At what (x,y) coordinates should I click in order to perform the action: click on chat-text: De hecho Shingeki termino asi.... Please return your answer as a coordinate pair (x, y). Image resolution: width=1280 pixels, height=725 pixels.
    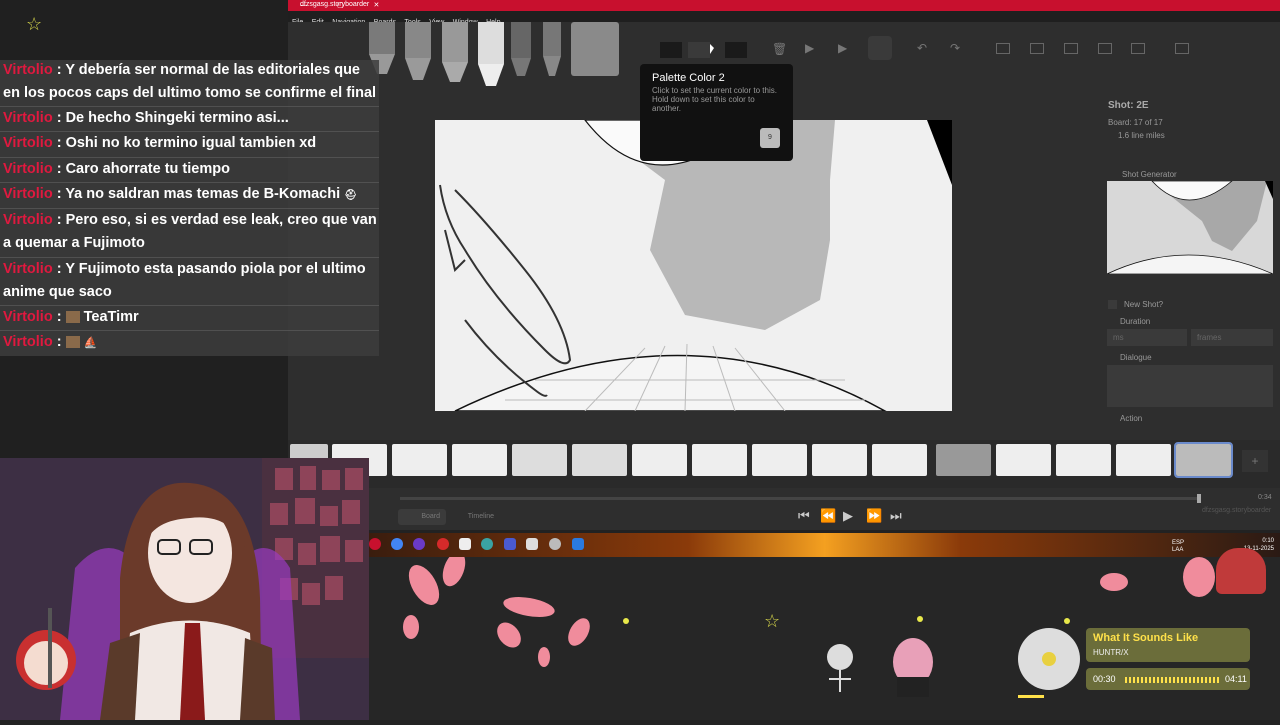
    Looking at the image, I should click on (177, 118).